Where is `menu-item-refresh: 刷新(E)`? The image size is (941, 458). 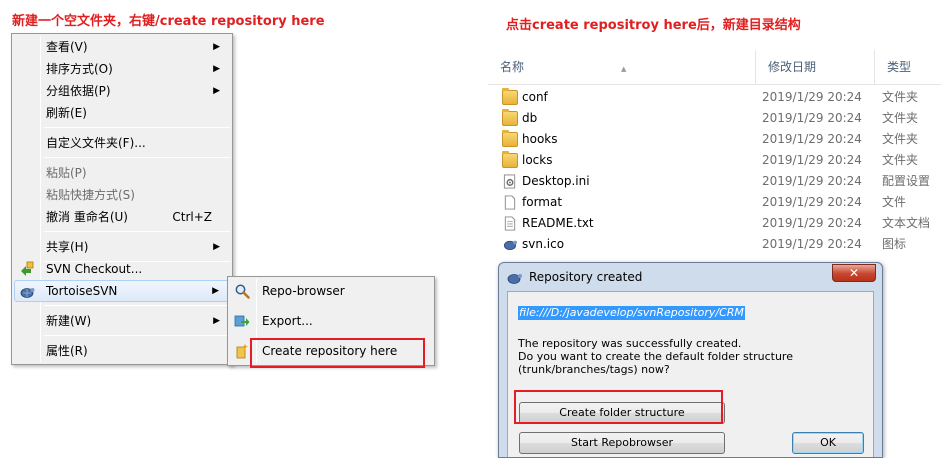 menu-item-refresh: 刷新(E) is located at coordinates (122, 113).